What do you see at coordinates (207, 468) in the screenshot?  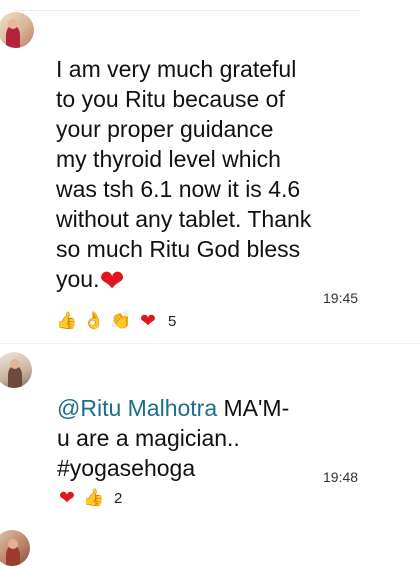 I see `hashtag-link: #yogasehoga` at bounding box center [207, 468].